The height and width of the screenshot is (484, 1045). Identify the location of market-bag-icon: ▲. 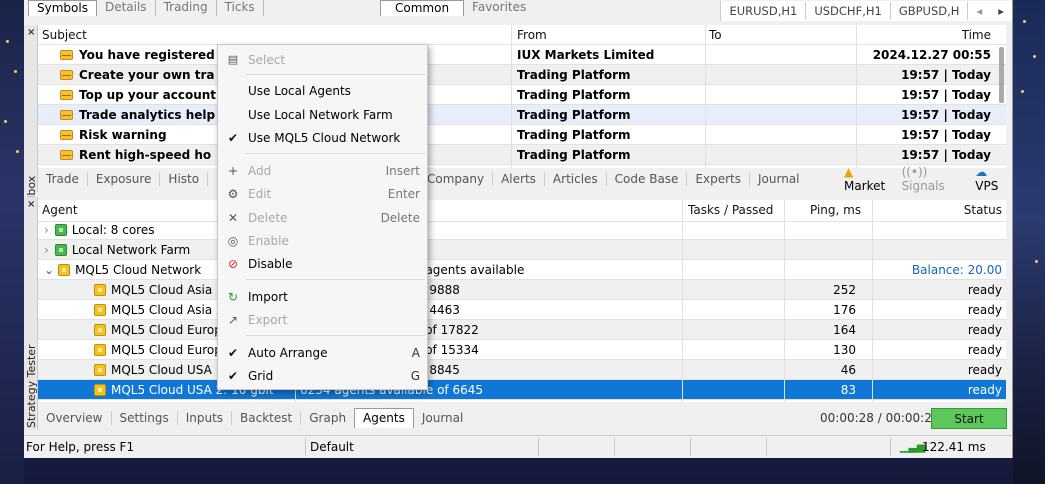
(849, 172).